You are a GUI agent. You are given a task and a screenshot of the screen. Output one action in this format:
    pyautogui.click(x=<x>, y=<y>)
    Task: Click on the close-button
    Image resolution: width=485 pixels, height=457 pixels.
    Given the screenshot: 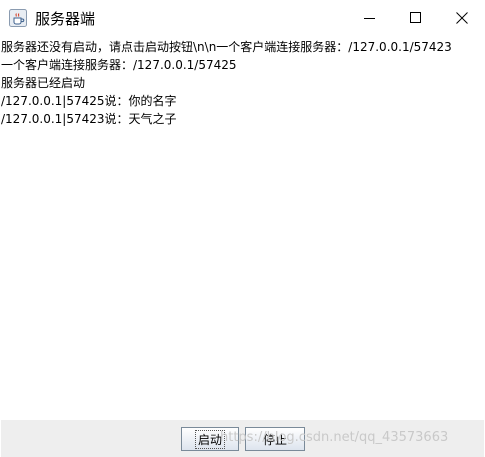 What is the action you would take?
    pyautogui.click(x=462, y=18)
    